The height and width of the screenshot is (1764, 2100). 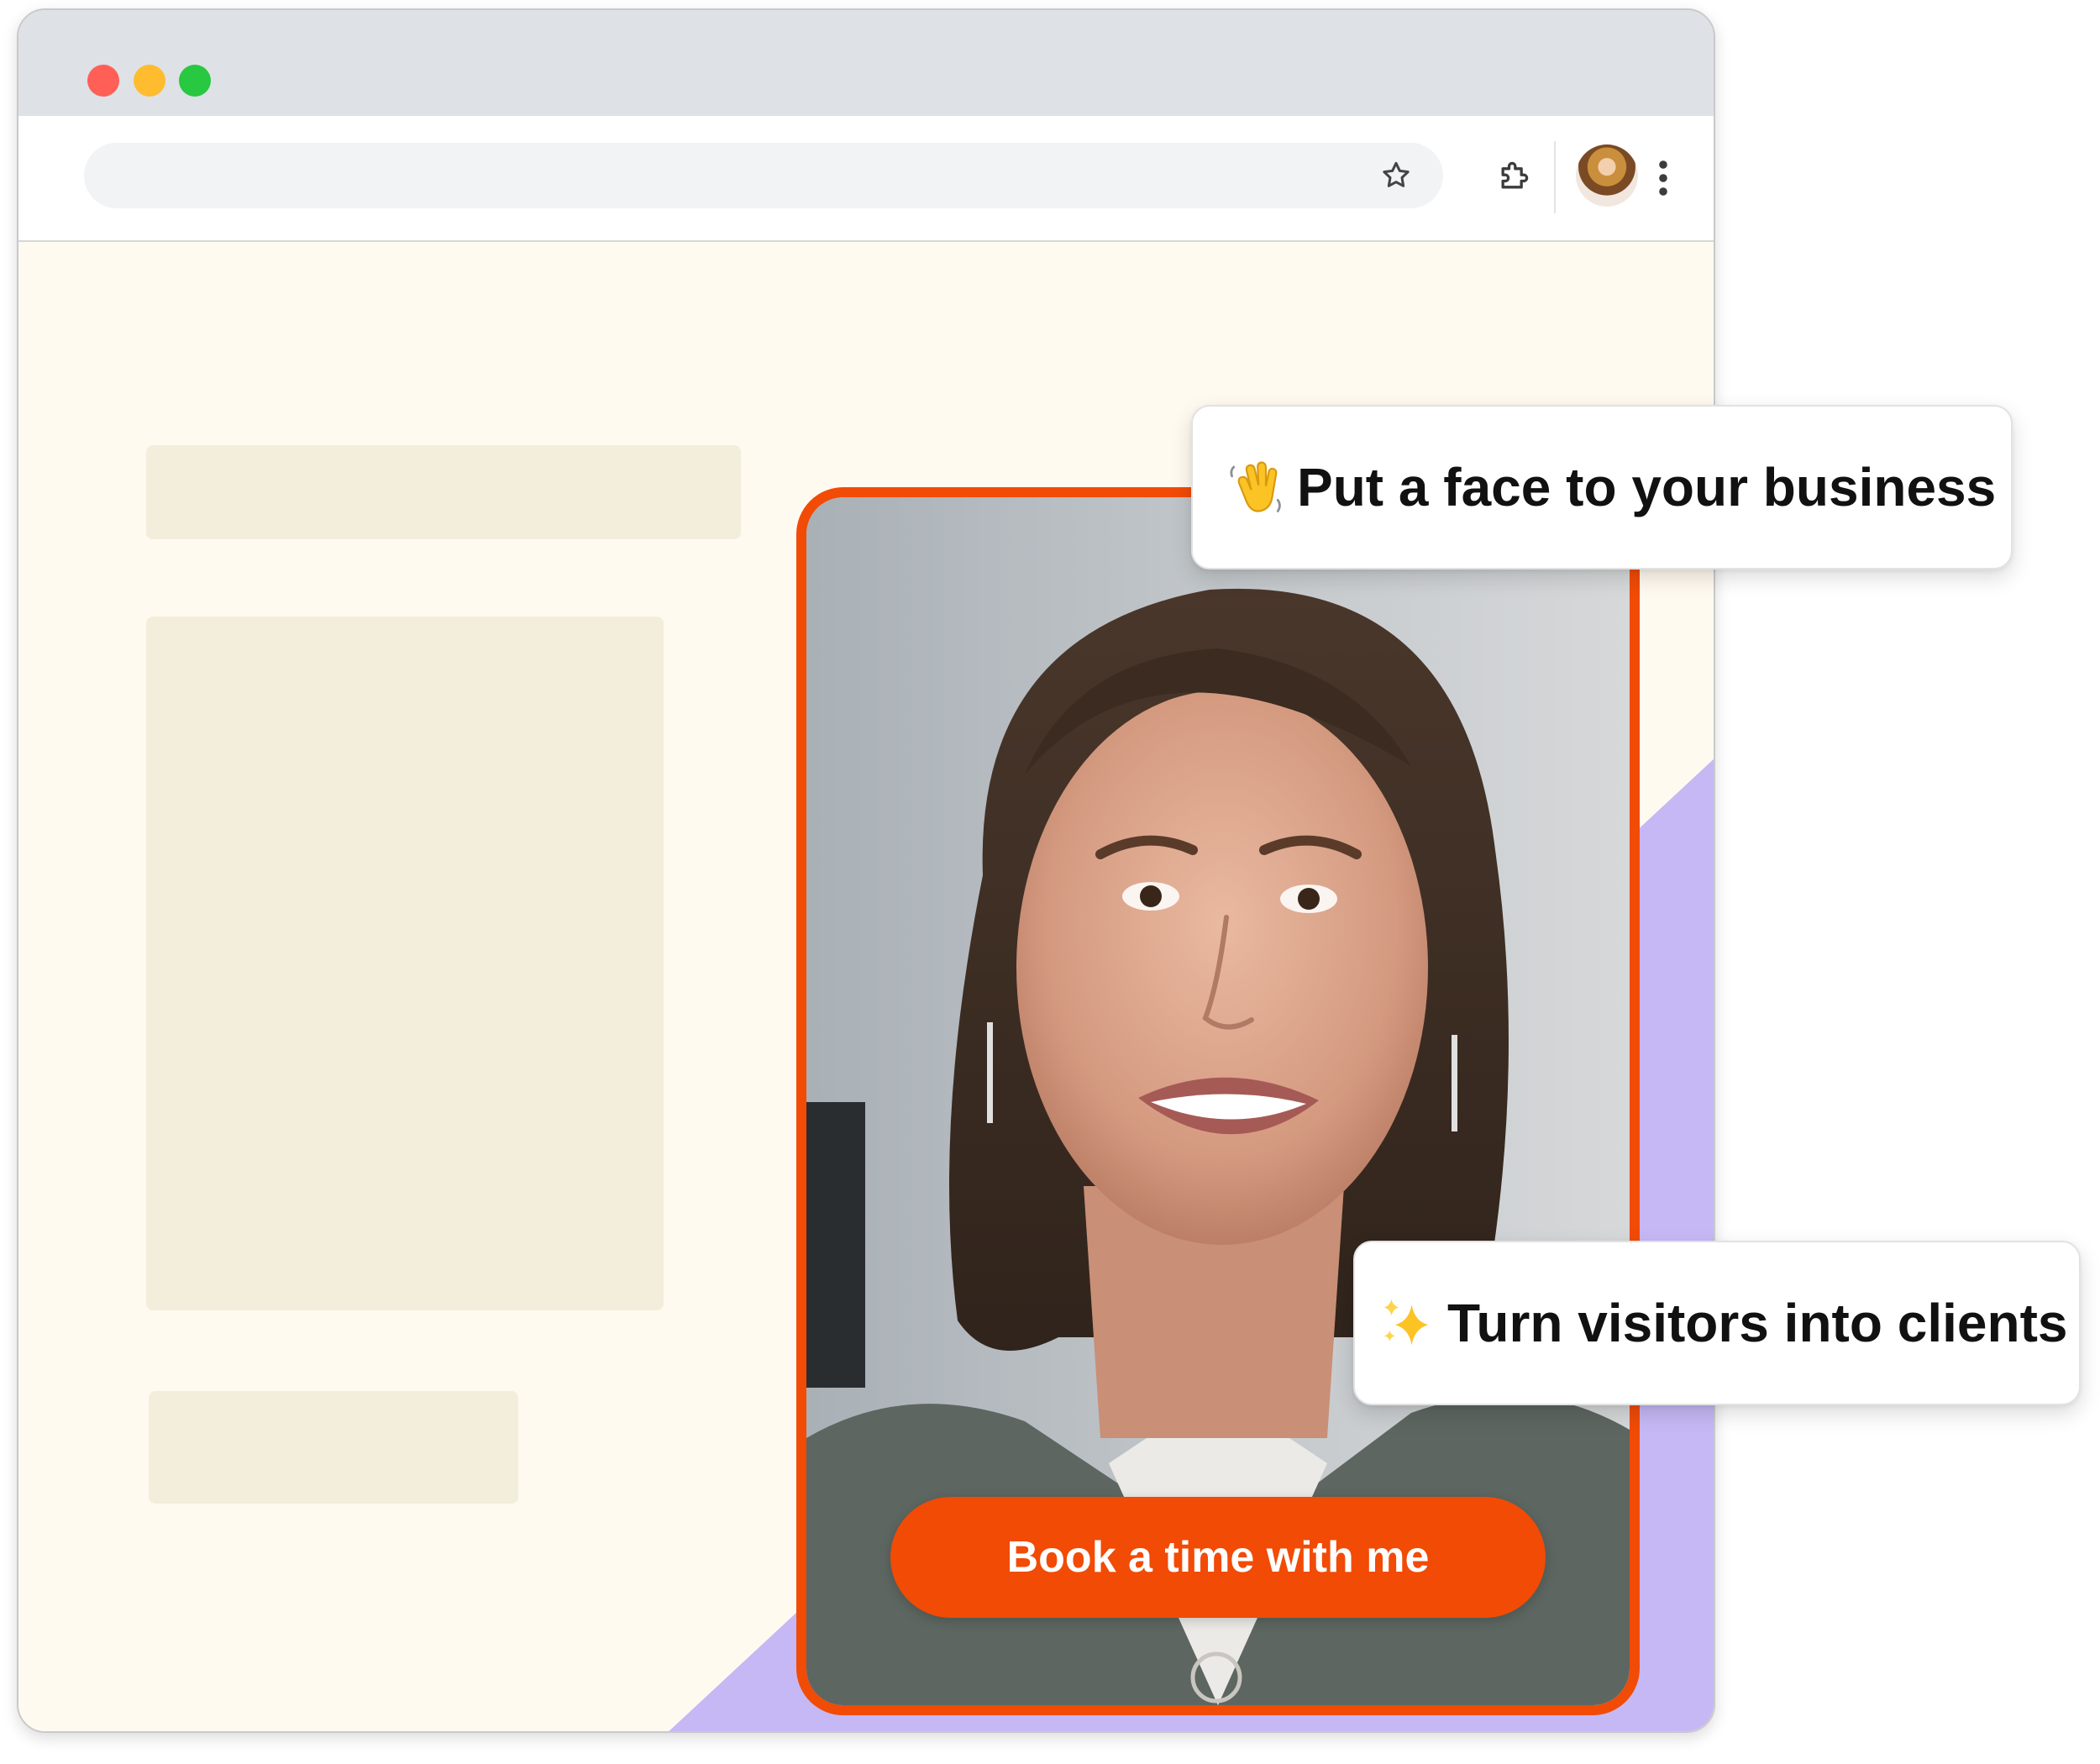 I want to click on placeholder-image, so click(x=405, y=963).